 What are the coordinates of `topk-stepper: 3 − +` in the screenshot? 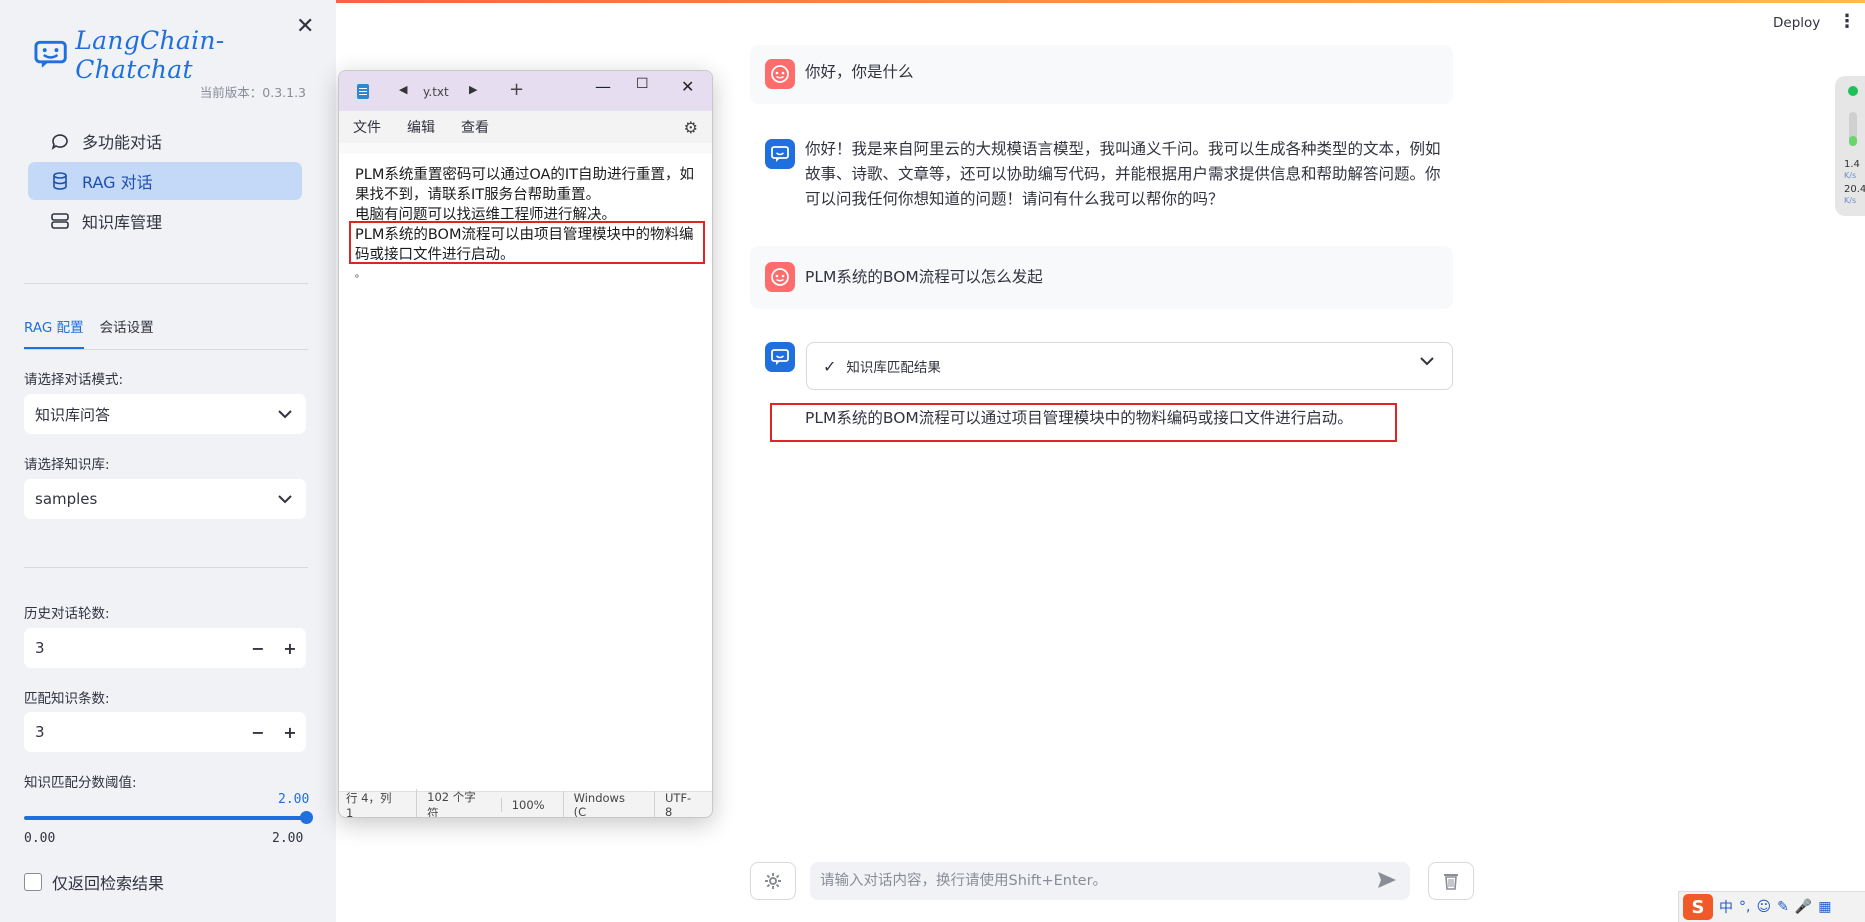 It's located at (165, 732).